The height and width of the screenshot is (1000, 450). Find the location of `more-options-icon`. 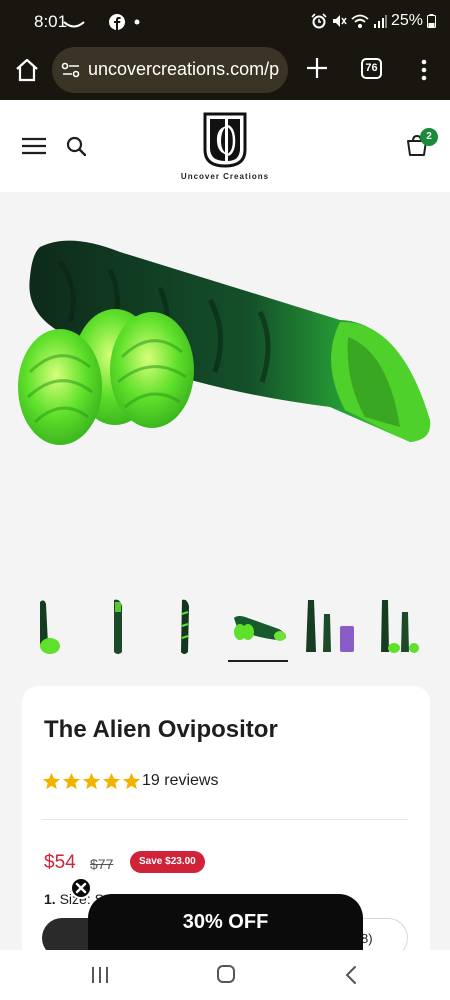

more-options-icon is located at coordinates (424, 70).